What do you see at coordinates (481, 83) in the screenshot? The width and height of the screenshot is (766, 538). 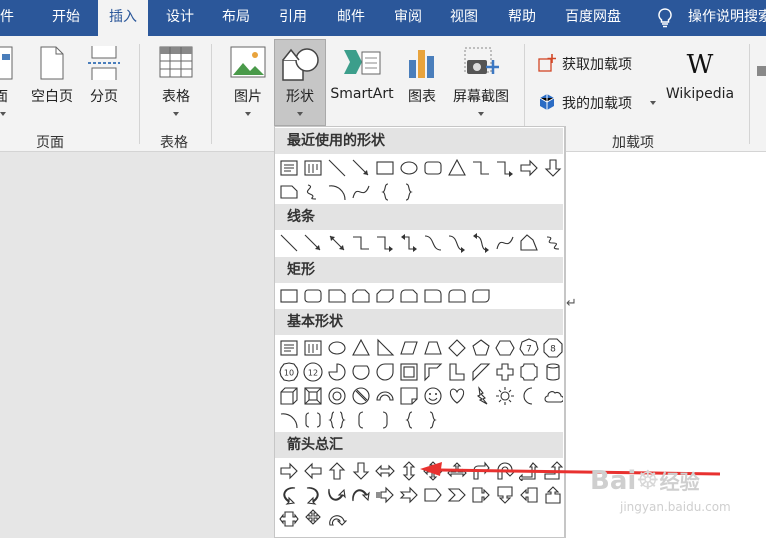 I see `screenshot-button: 屏幕截图` at bounding box center [481, 83].